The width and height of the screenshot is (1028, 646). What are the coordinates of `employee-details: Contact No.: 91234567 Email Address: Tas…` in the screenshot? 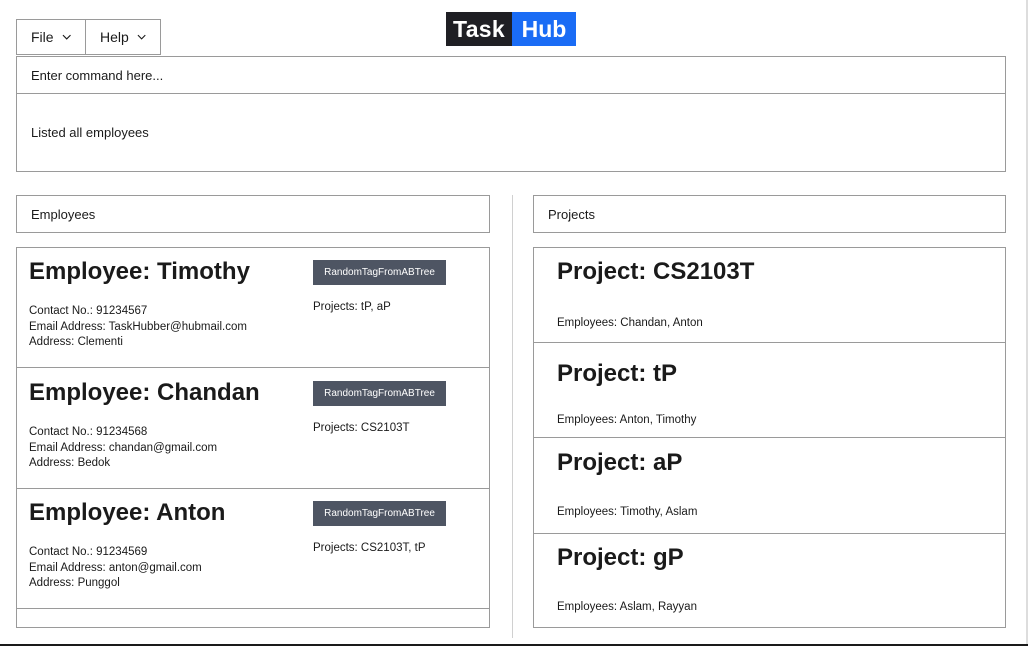 It's located at (138, 327).